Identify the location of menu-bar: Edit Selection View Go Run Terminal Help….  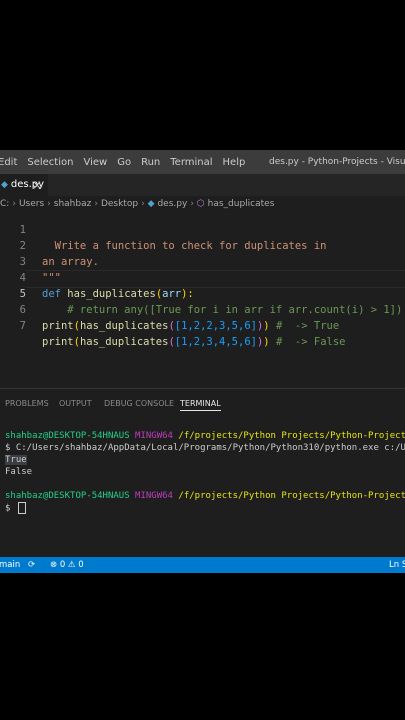
(202, 162).